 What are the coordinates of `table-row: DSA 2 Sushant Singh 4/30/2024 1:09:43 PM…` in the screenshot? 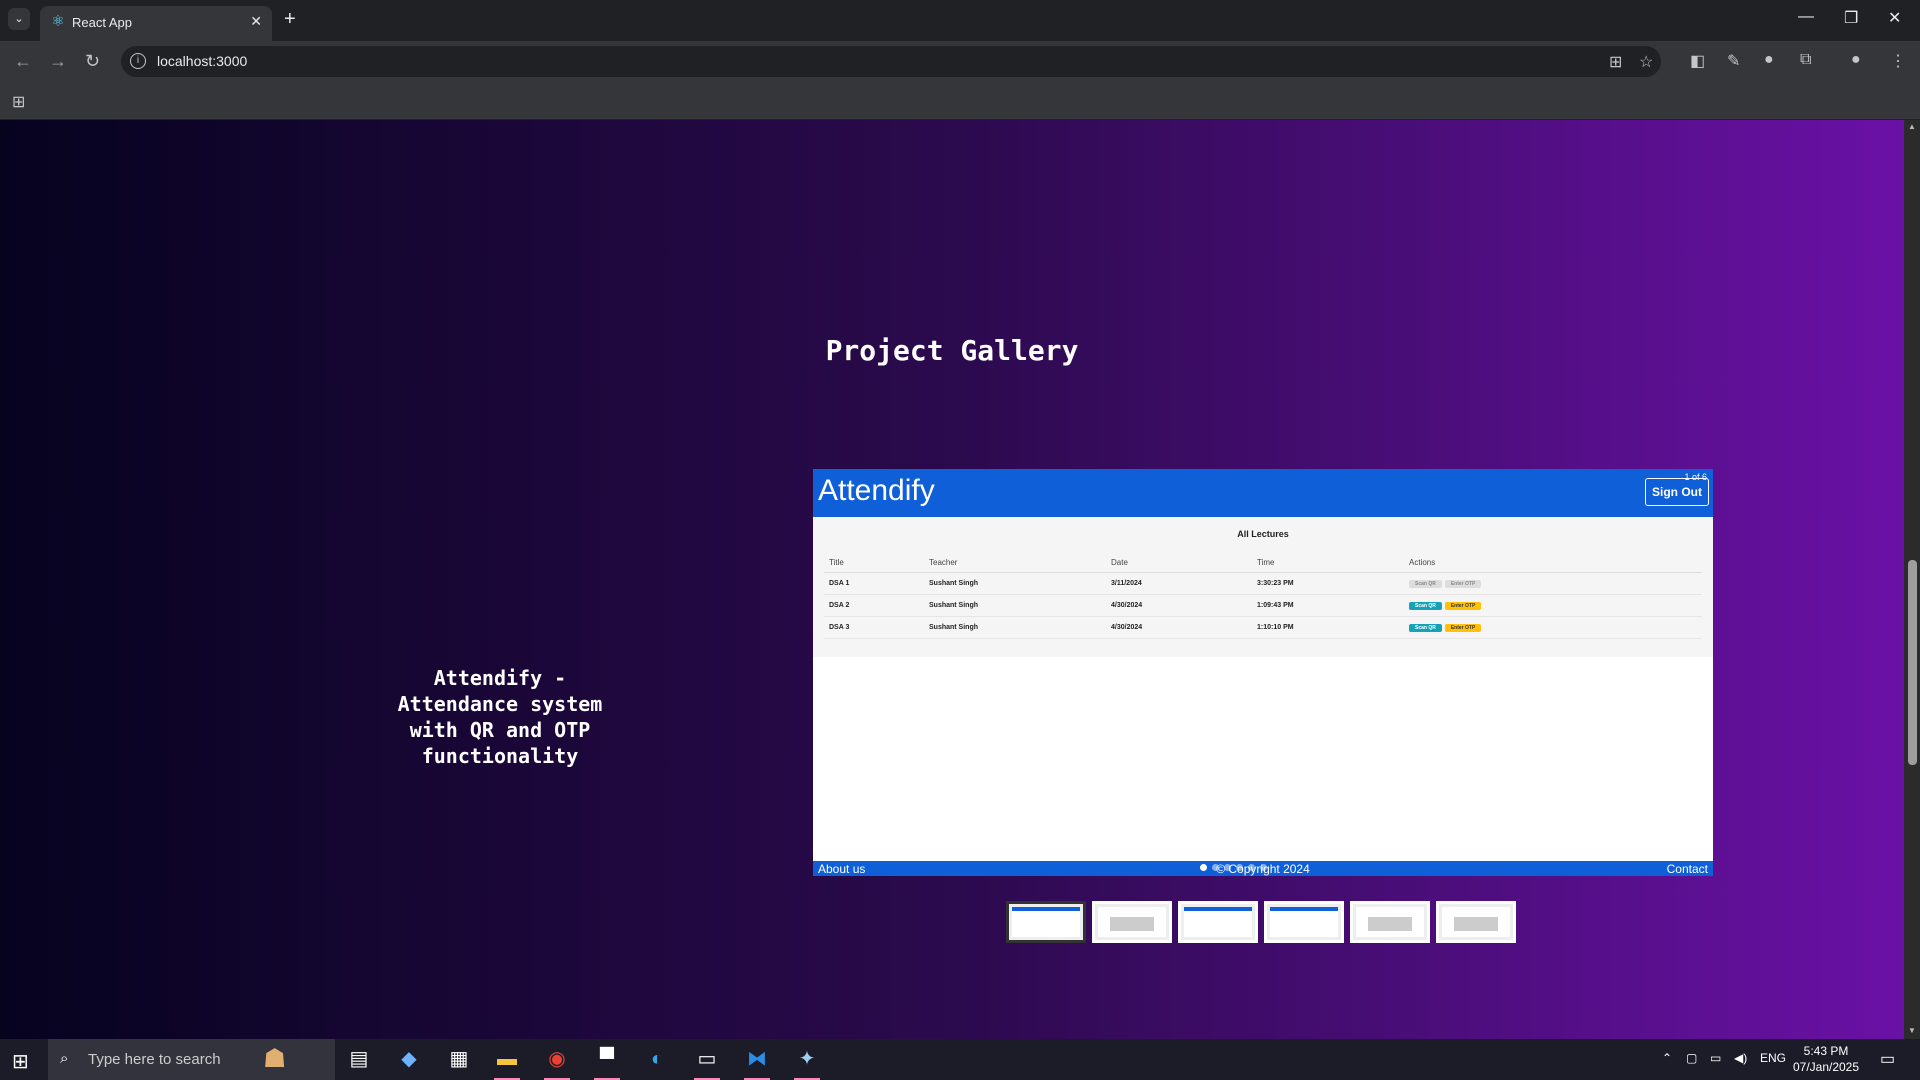 It's located at (1263, 605).